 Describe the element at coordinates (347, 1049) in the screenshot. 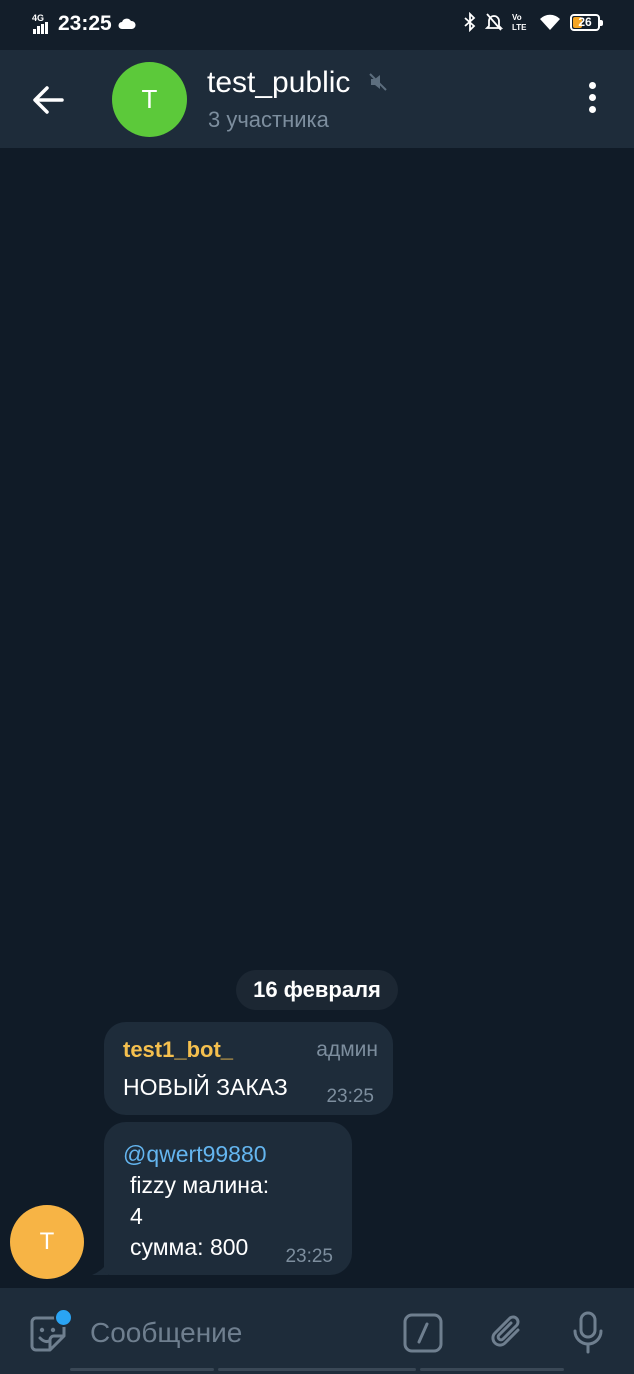

I see `sender-role-badge: админ` at that location.